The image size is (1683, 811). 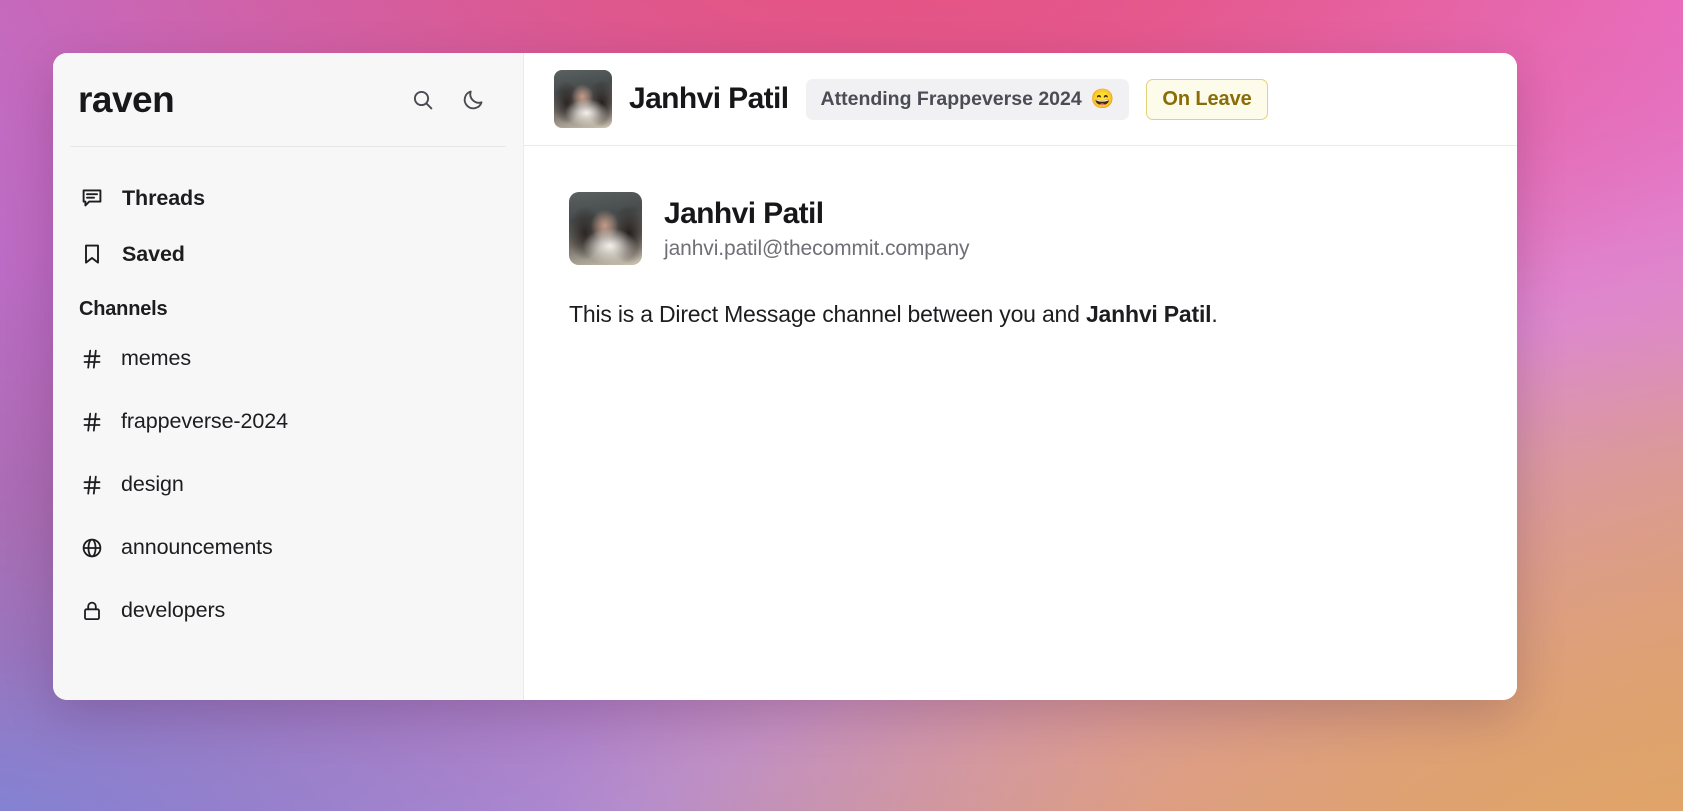 I want to click on threads-icon, so click(x=92, y=198).